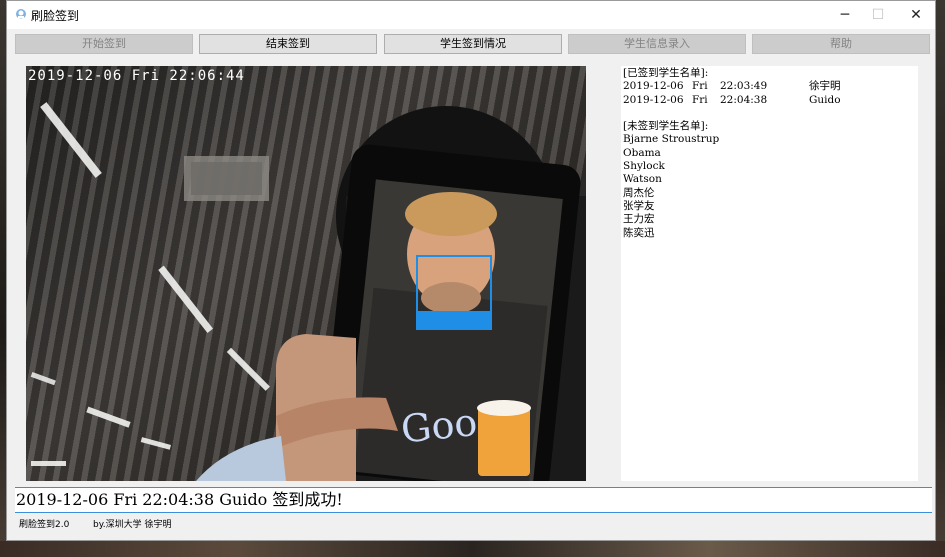  I want to click on app-icon, so click(21, 14).